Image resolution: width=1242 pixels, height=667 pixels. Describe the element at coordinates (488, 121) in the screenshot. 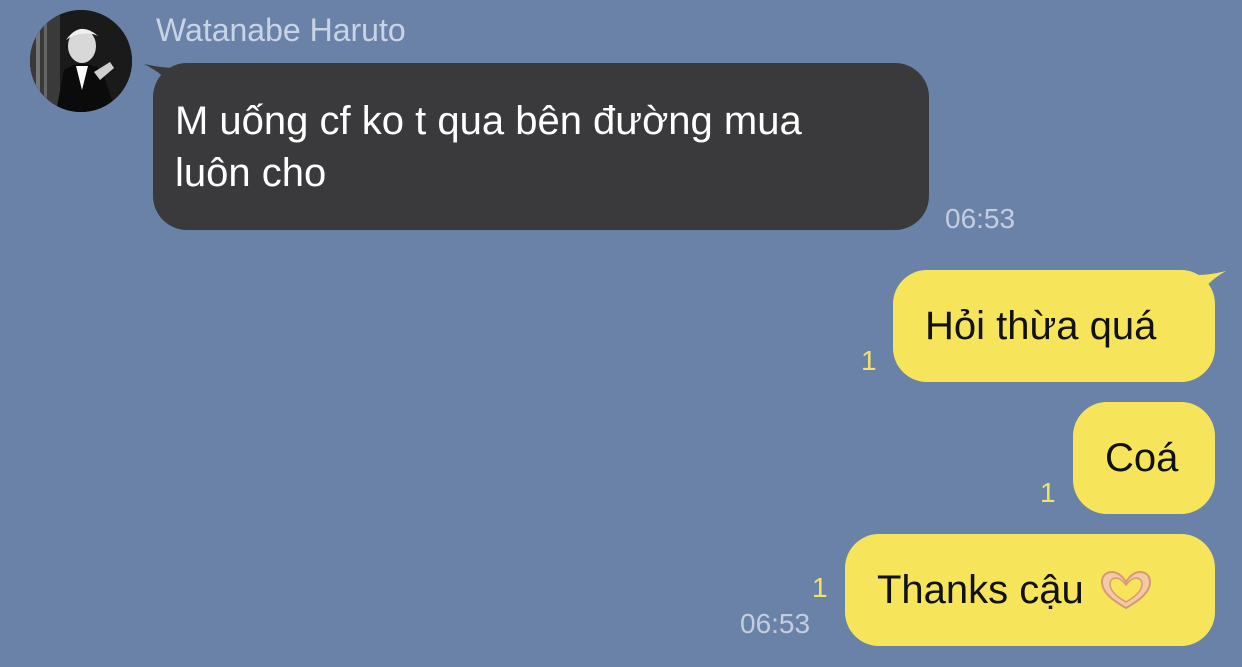

I see `incoming-message-line-1: M uống cf ko t qua bên đường mua` at that location.